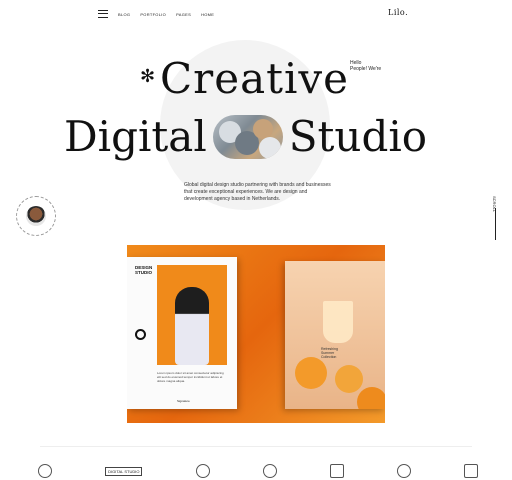 The image size is (512, 480). What do you see at coordinates (258, 471) in the screenshot?
I see `client-logos-row: DIGITAL STUDIO` at bounding box center [258, 471].